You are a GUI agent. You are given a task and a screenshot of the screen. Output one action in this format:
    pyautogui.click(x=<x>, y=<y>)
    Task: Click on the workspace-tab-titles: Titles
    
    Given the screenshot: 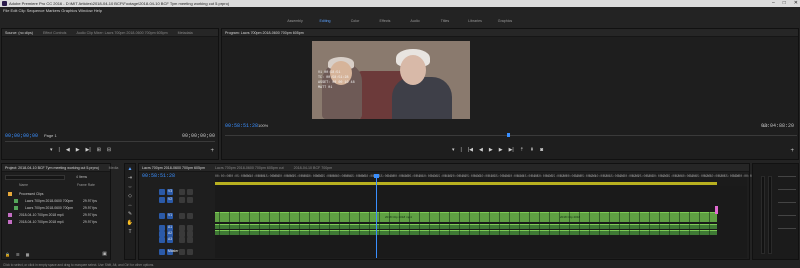 What is the action you would take?
    pyautogui.click(x=445, y=21)
    